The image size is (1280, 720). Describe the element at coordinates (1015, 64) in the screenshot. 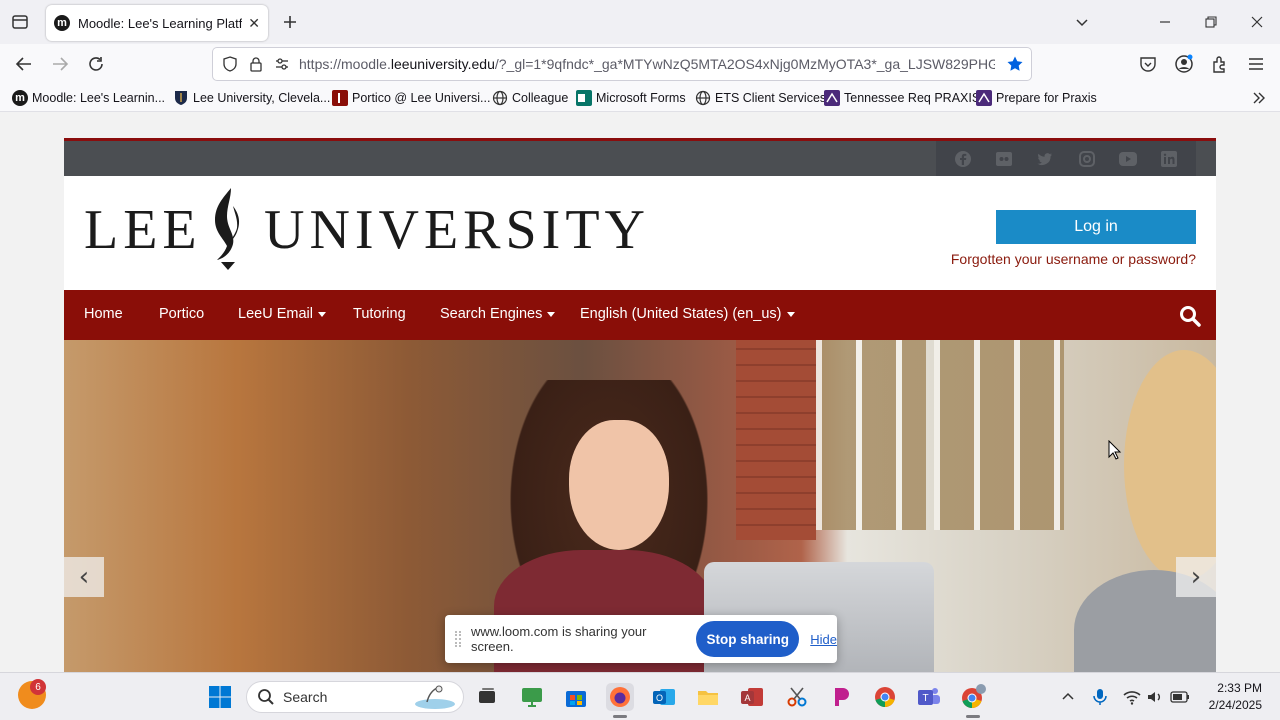

I see `bookmark-star-icon` at that location.